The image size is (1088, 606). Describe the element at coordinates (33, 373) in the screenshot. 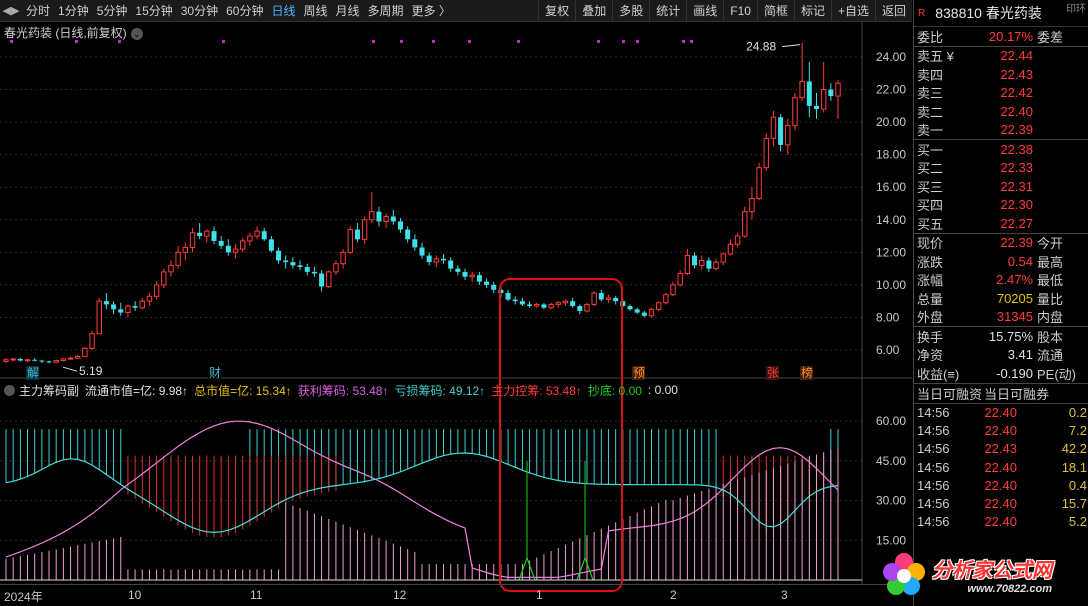

I see `event-tag: 解` at that location.